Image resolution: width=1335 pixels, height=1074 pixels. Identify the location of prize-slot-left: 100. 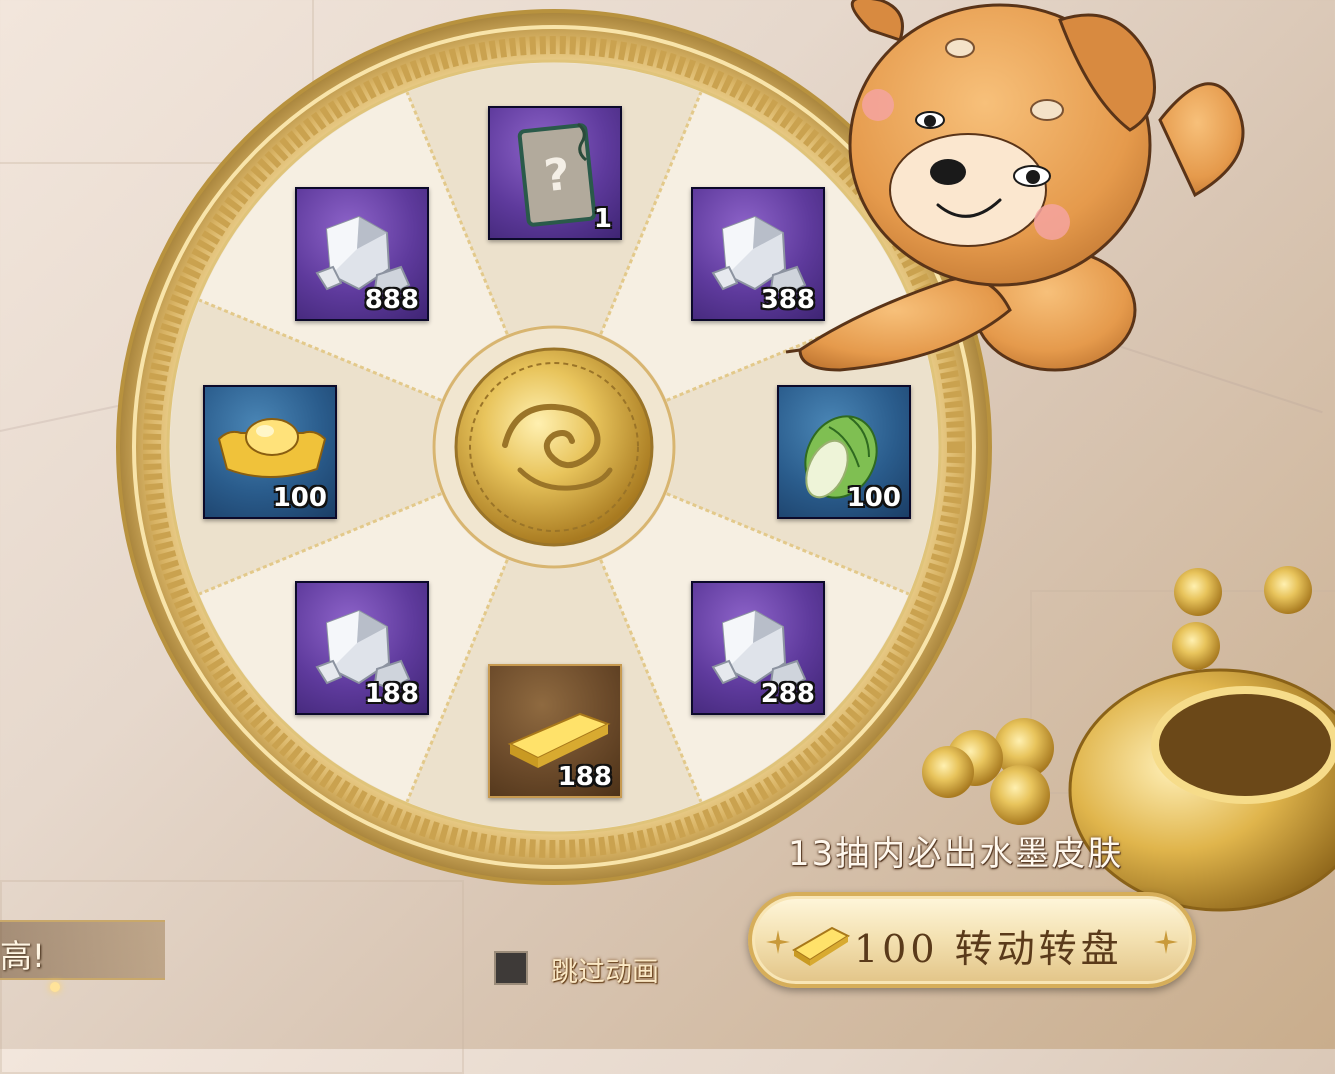
(270, 452).